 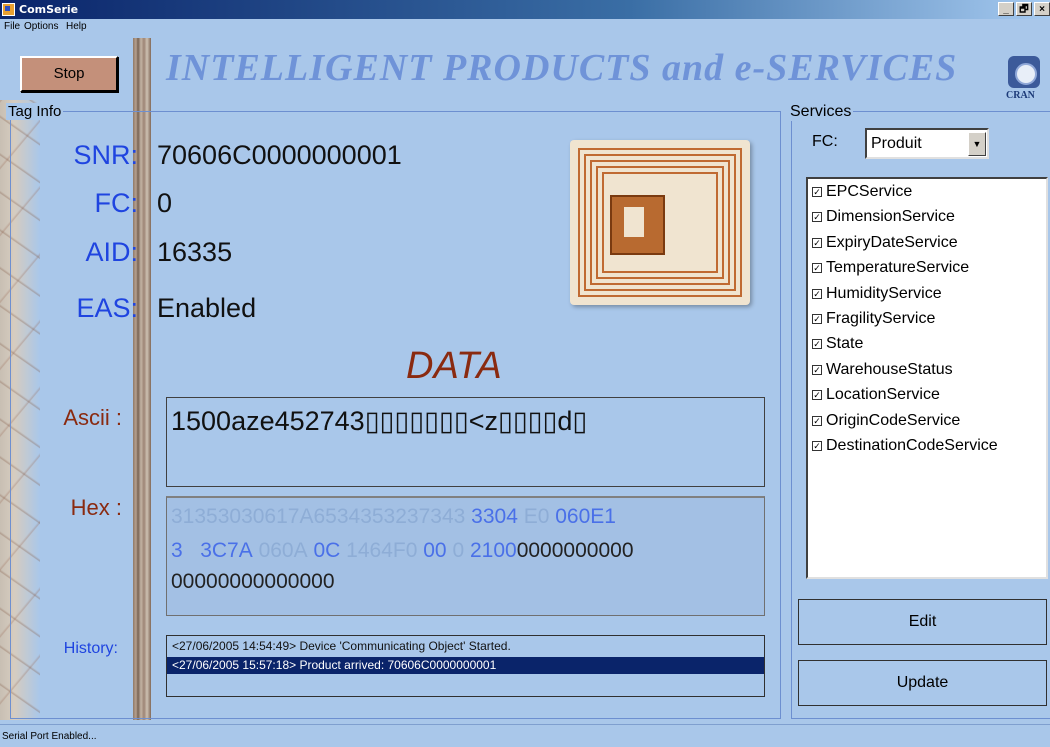 What do you see at coordinates (195, 252) in the screenshot?
I see `aid-value: 16335` at bounding box center [195, 252].